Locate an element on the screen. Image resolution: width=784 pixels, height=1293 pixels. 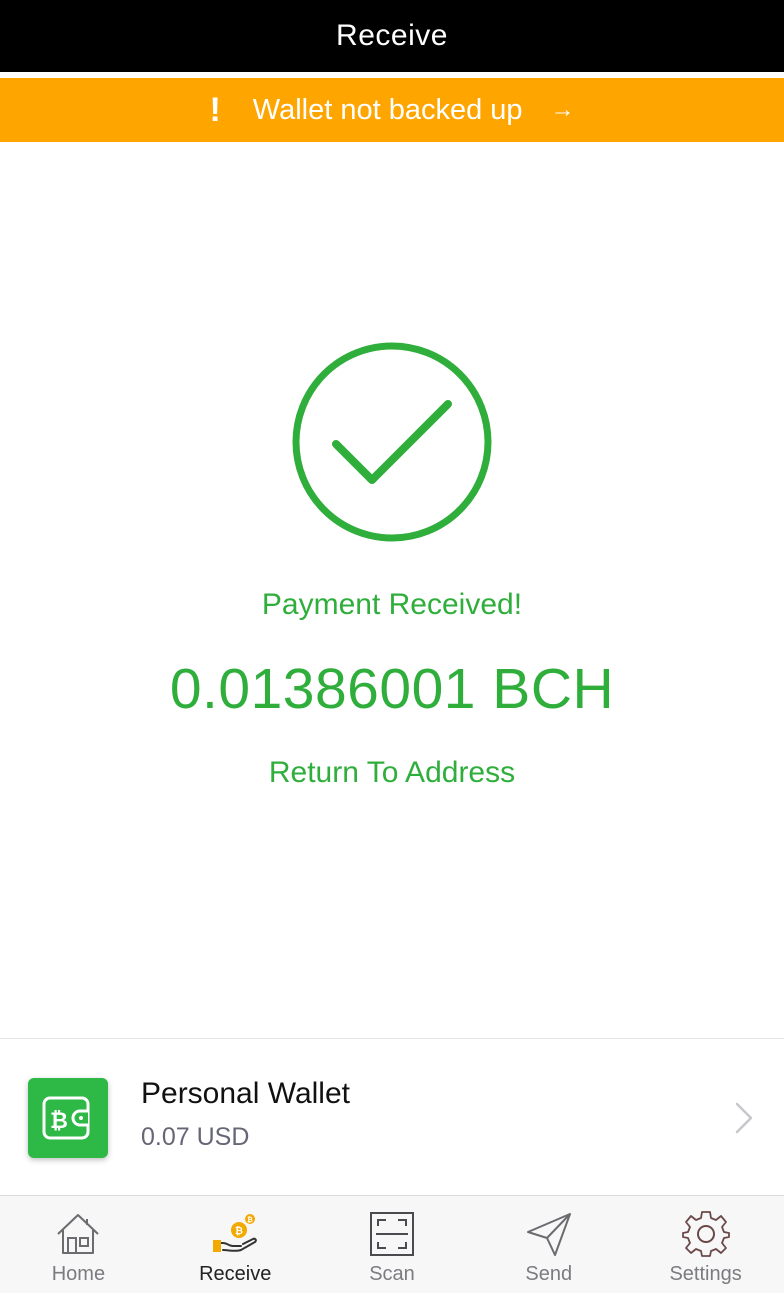
tab-home-label: Home is located at coordinates (78, 1274).